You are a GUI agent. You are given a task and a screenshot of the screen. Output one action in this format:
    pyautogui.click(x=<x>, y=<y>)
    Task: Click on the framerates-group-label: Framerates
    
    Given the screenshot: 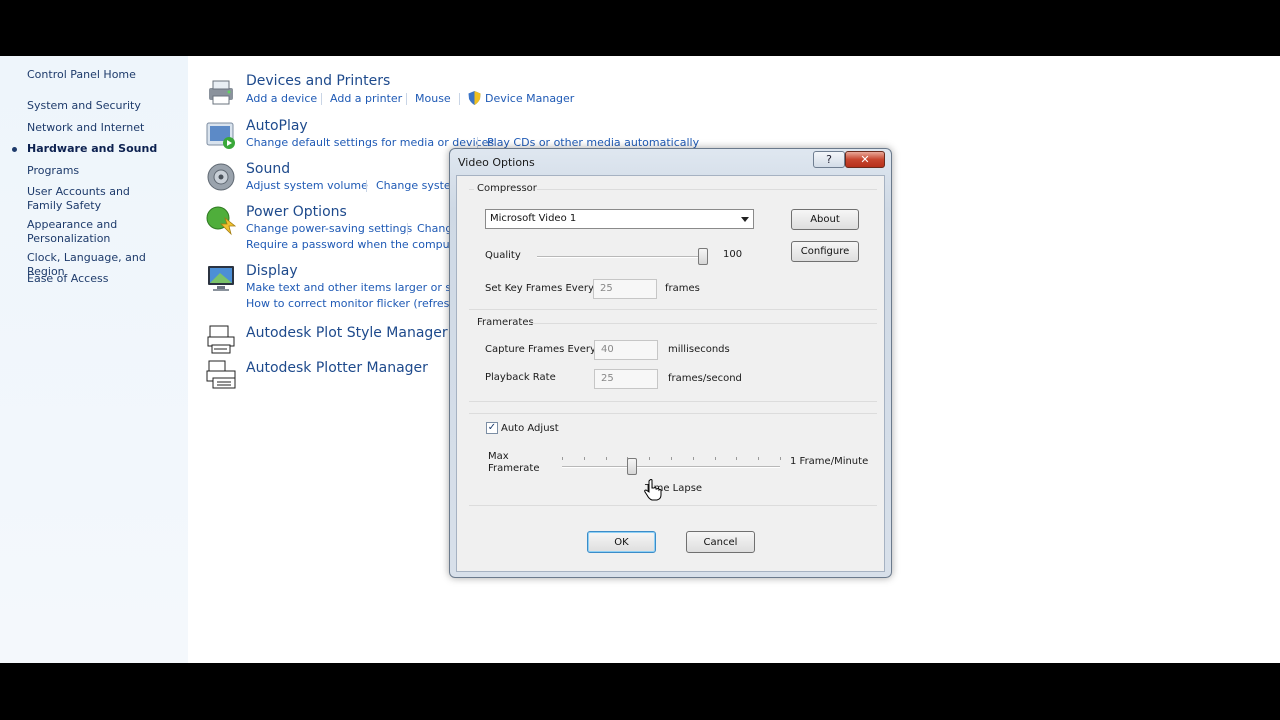 What is the action you would take?
    pyautogui.click(x=505, y=322)
    